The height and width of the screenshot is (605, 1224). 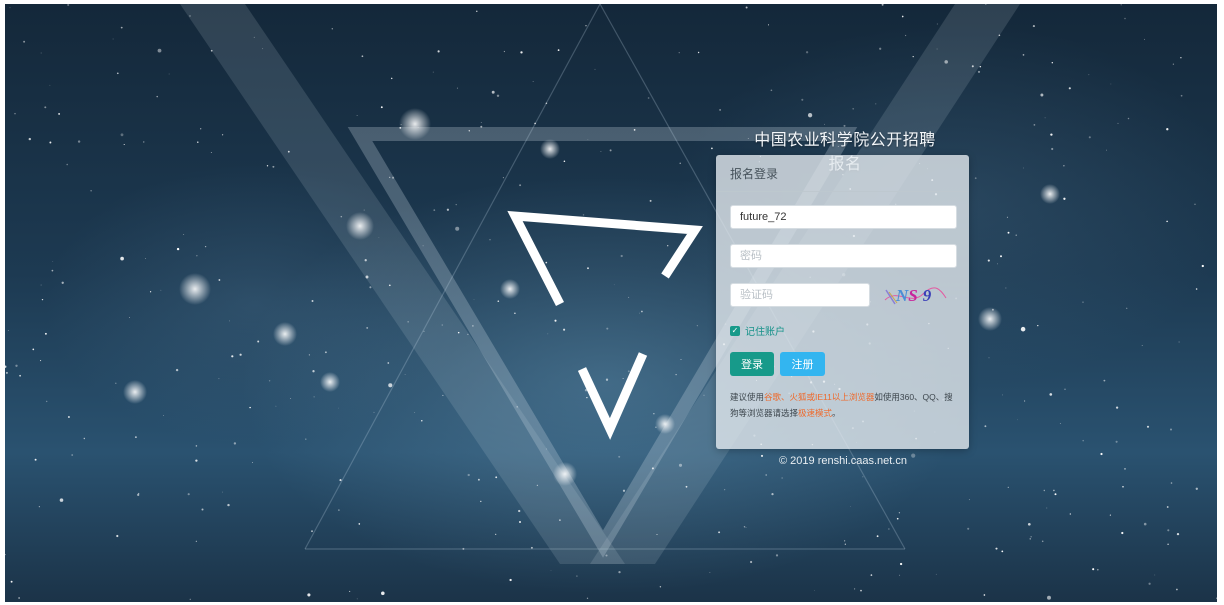 What do you see at coordinates (612, 396) in the screenshot?
I see `logo-mark-bottom` at bounding box center [612, 396].